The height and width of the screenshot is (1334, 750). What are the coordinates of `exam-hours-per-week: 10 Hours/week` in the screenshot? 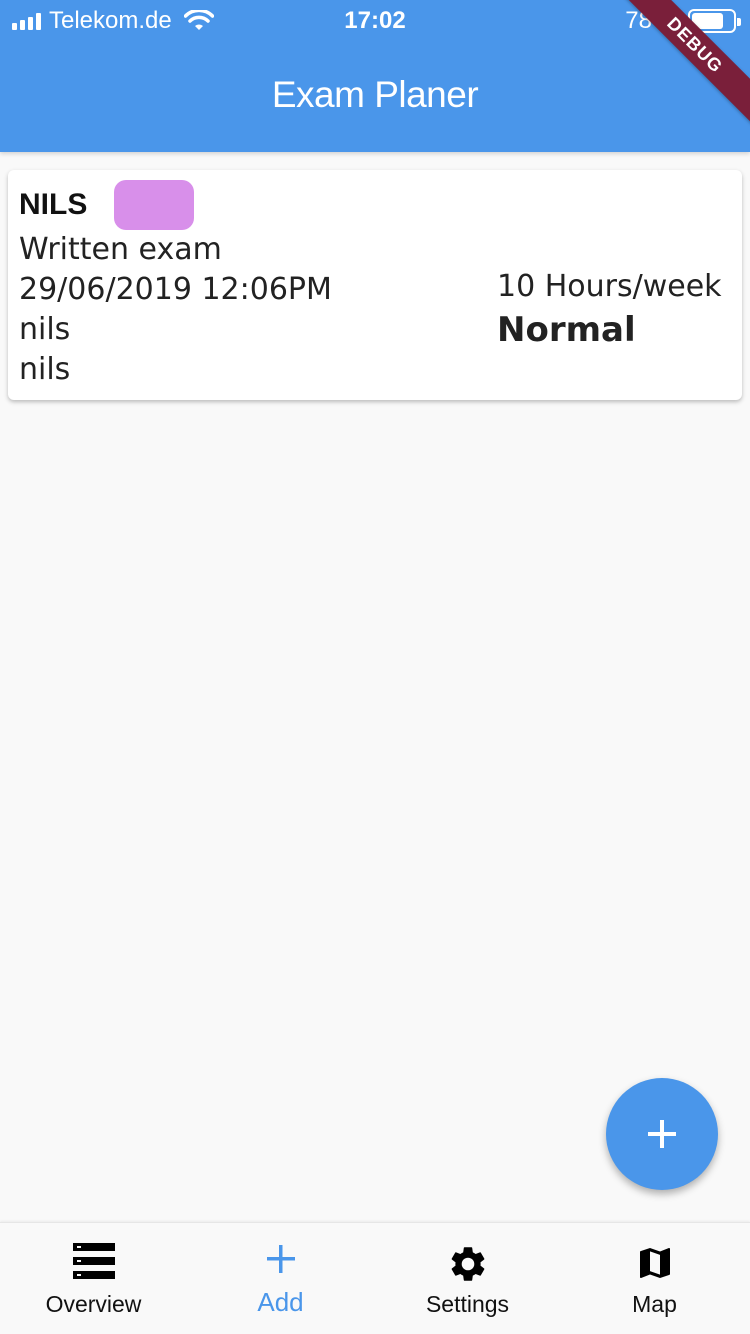 It's located at (609, 286).